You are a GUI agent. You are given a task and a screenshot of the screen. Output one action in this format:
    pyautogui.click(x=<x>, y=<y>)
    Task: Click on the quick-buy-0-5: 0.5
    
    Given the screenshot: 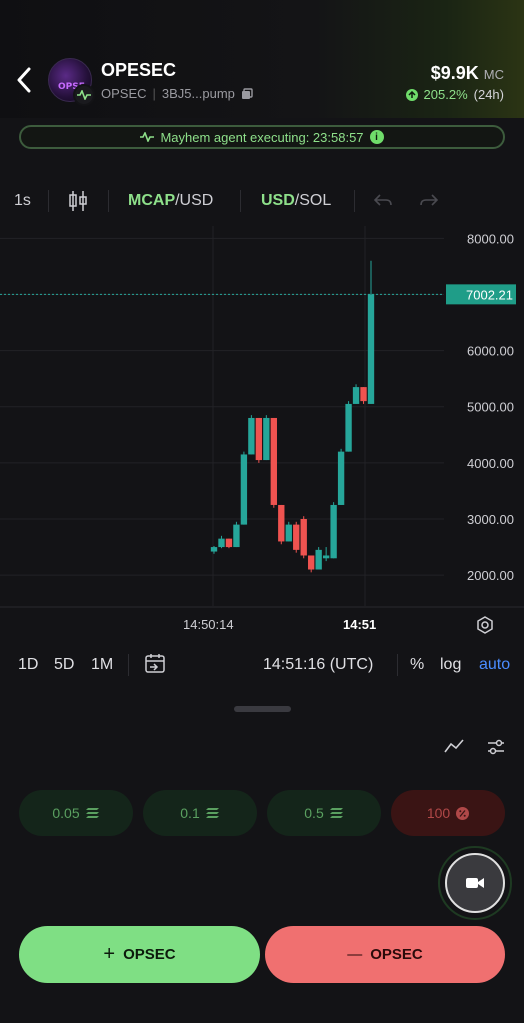 What is the action you would take?
    pyautogui.click(x=324, y=813)
    